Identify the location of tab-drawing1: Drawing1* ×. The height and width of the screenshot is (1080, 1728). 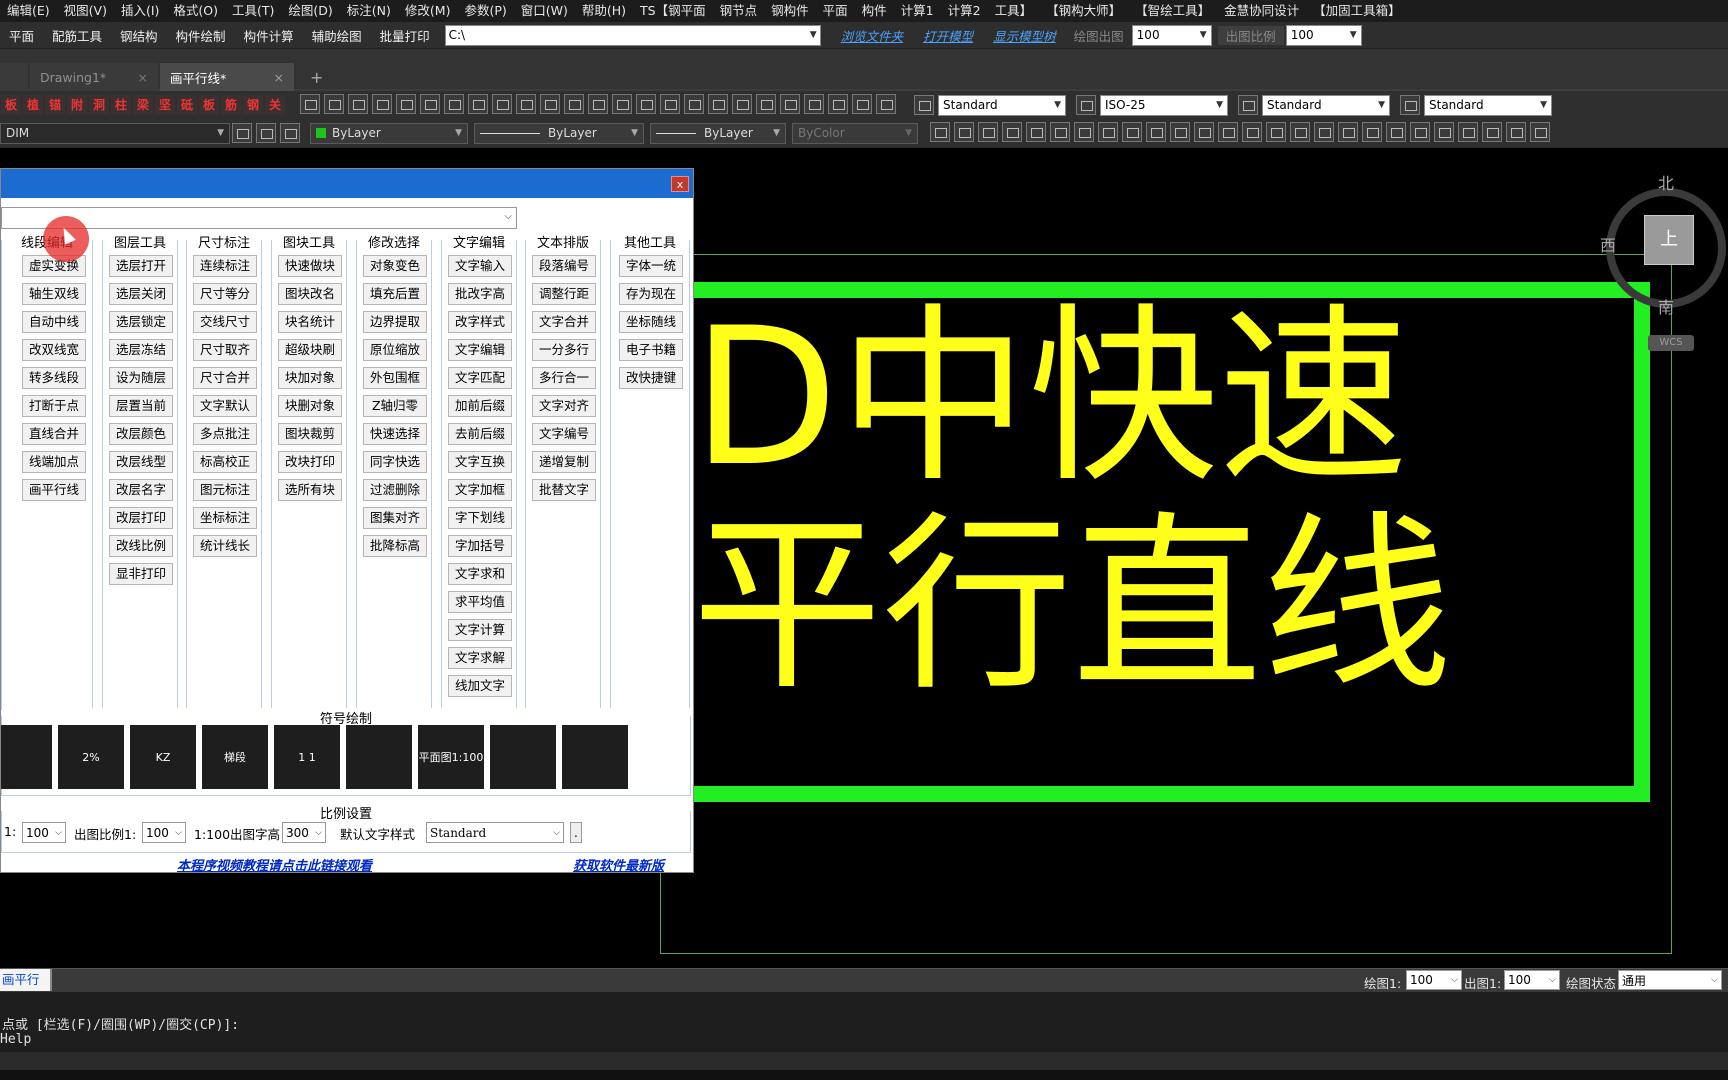
(94, 77).